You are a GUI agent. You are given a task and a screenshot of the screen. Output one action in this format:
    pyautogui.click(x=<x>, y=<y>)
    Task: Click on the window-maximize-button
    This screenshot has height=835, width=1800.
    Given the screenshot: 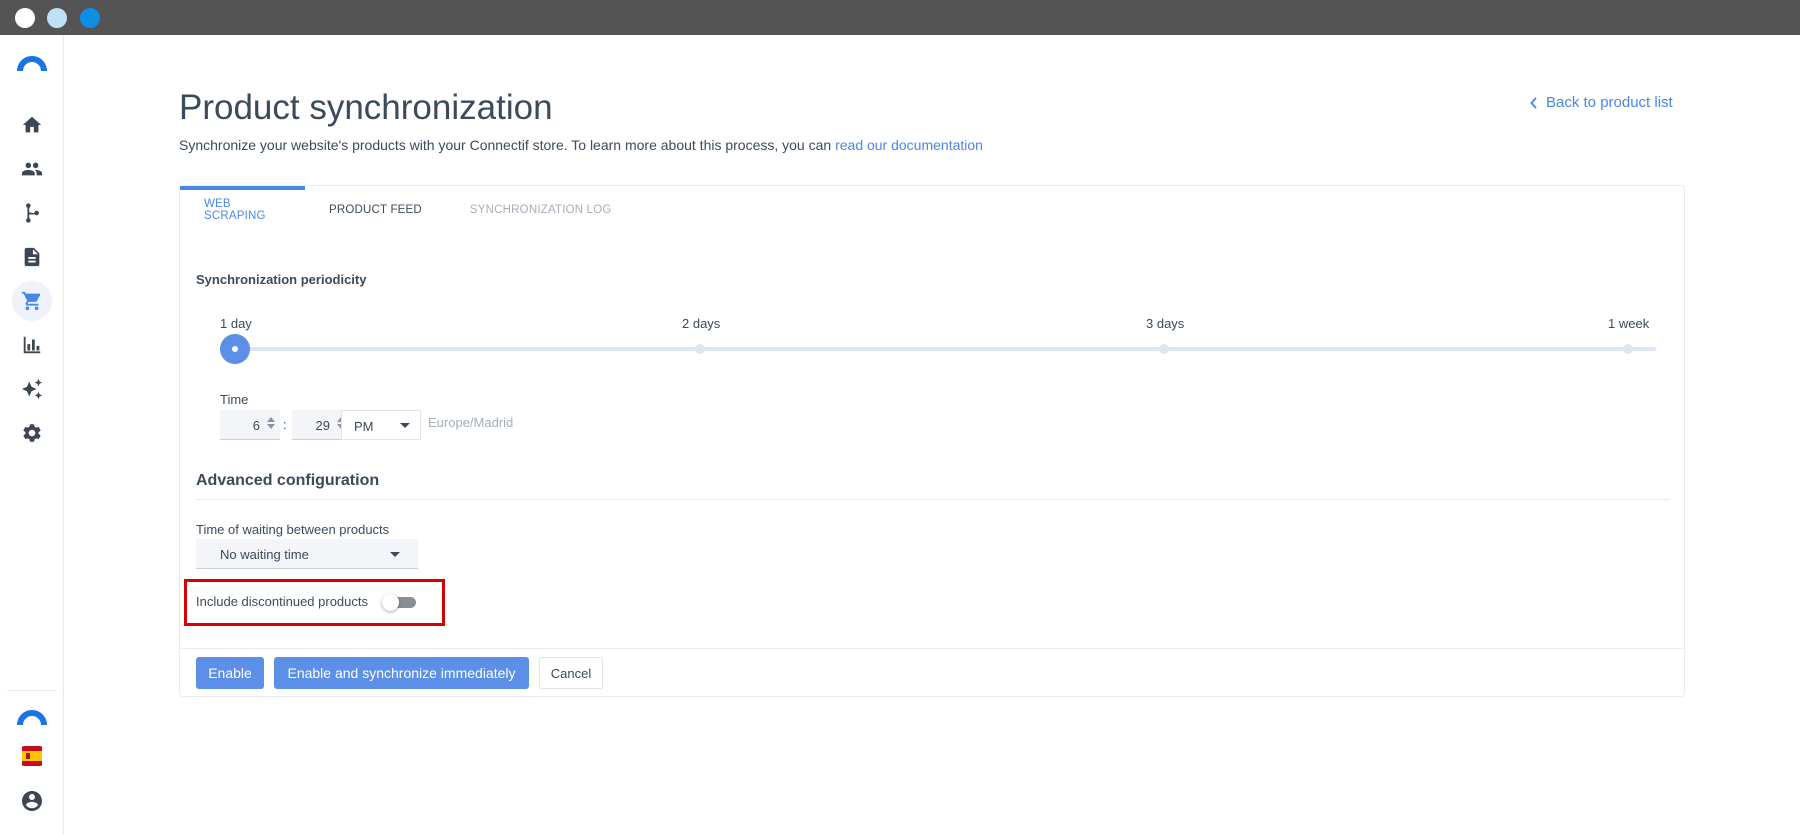 What is the action you would take?
    pyautogui.click(x=90, y=18)
    